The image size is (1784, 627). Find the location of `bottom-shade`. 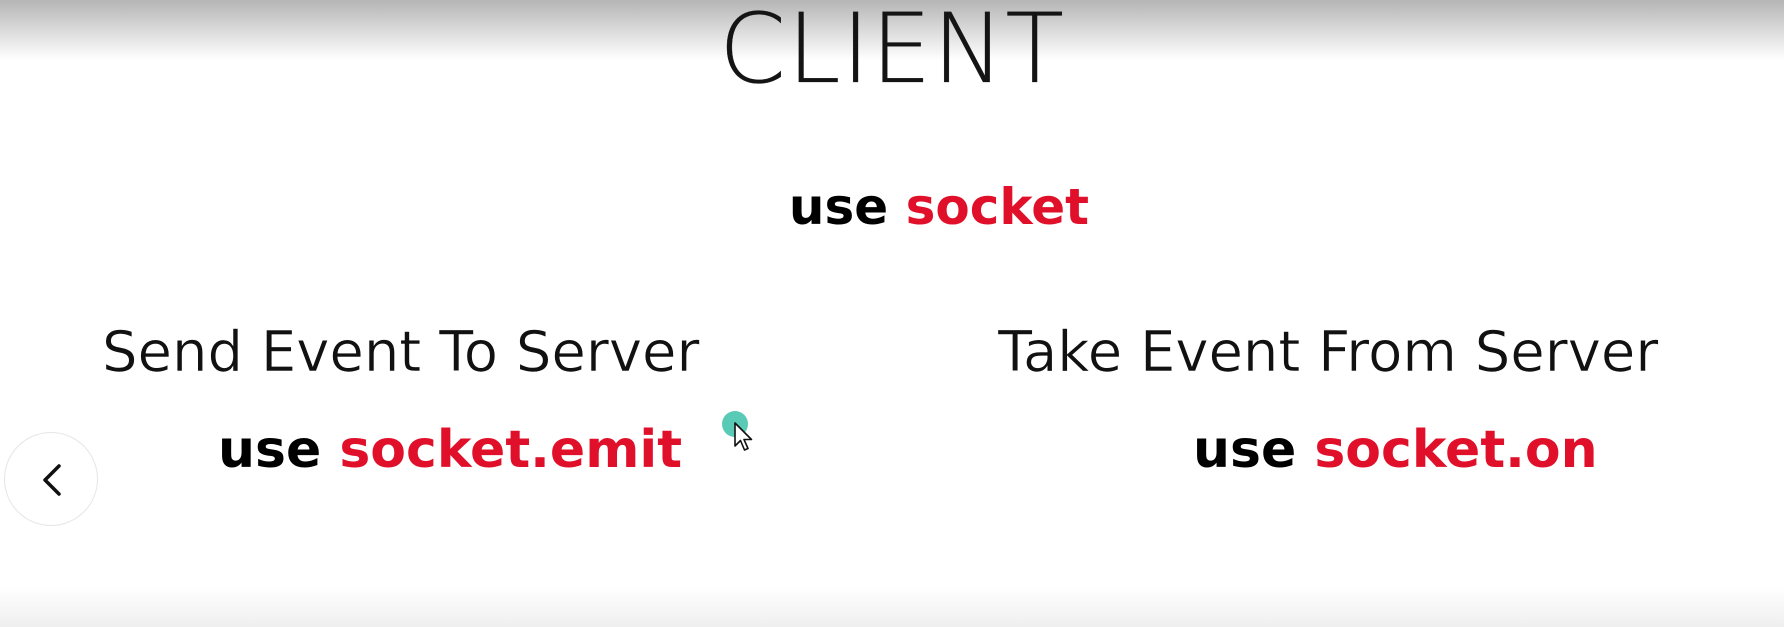

bottom-shade is located at coordinates (892, 607).